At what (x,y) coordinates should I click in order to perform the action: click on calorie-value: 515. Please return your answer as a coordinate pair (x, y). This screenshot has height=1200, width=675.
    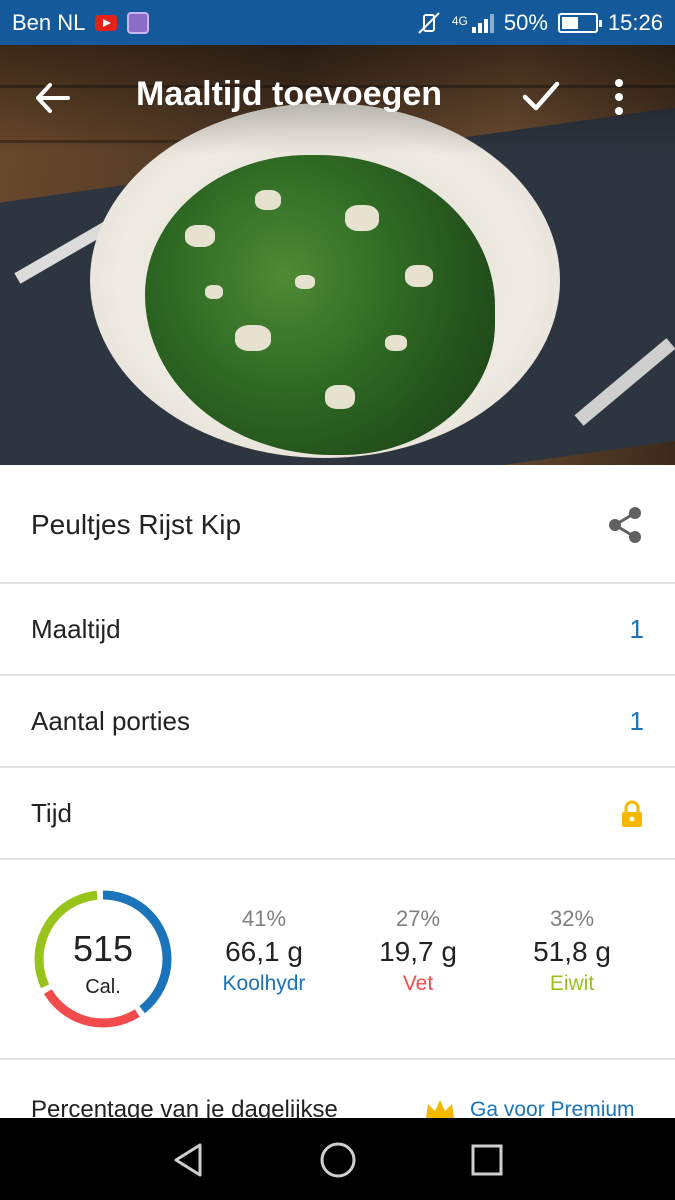
    Looking at the image, I should click on (103, 948).